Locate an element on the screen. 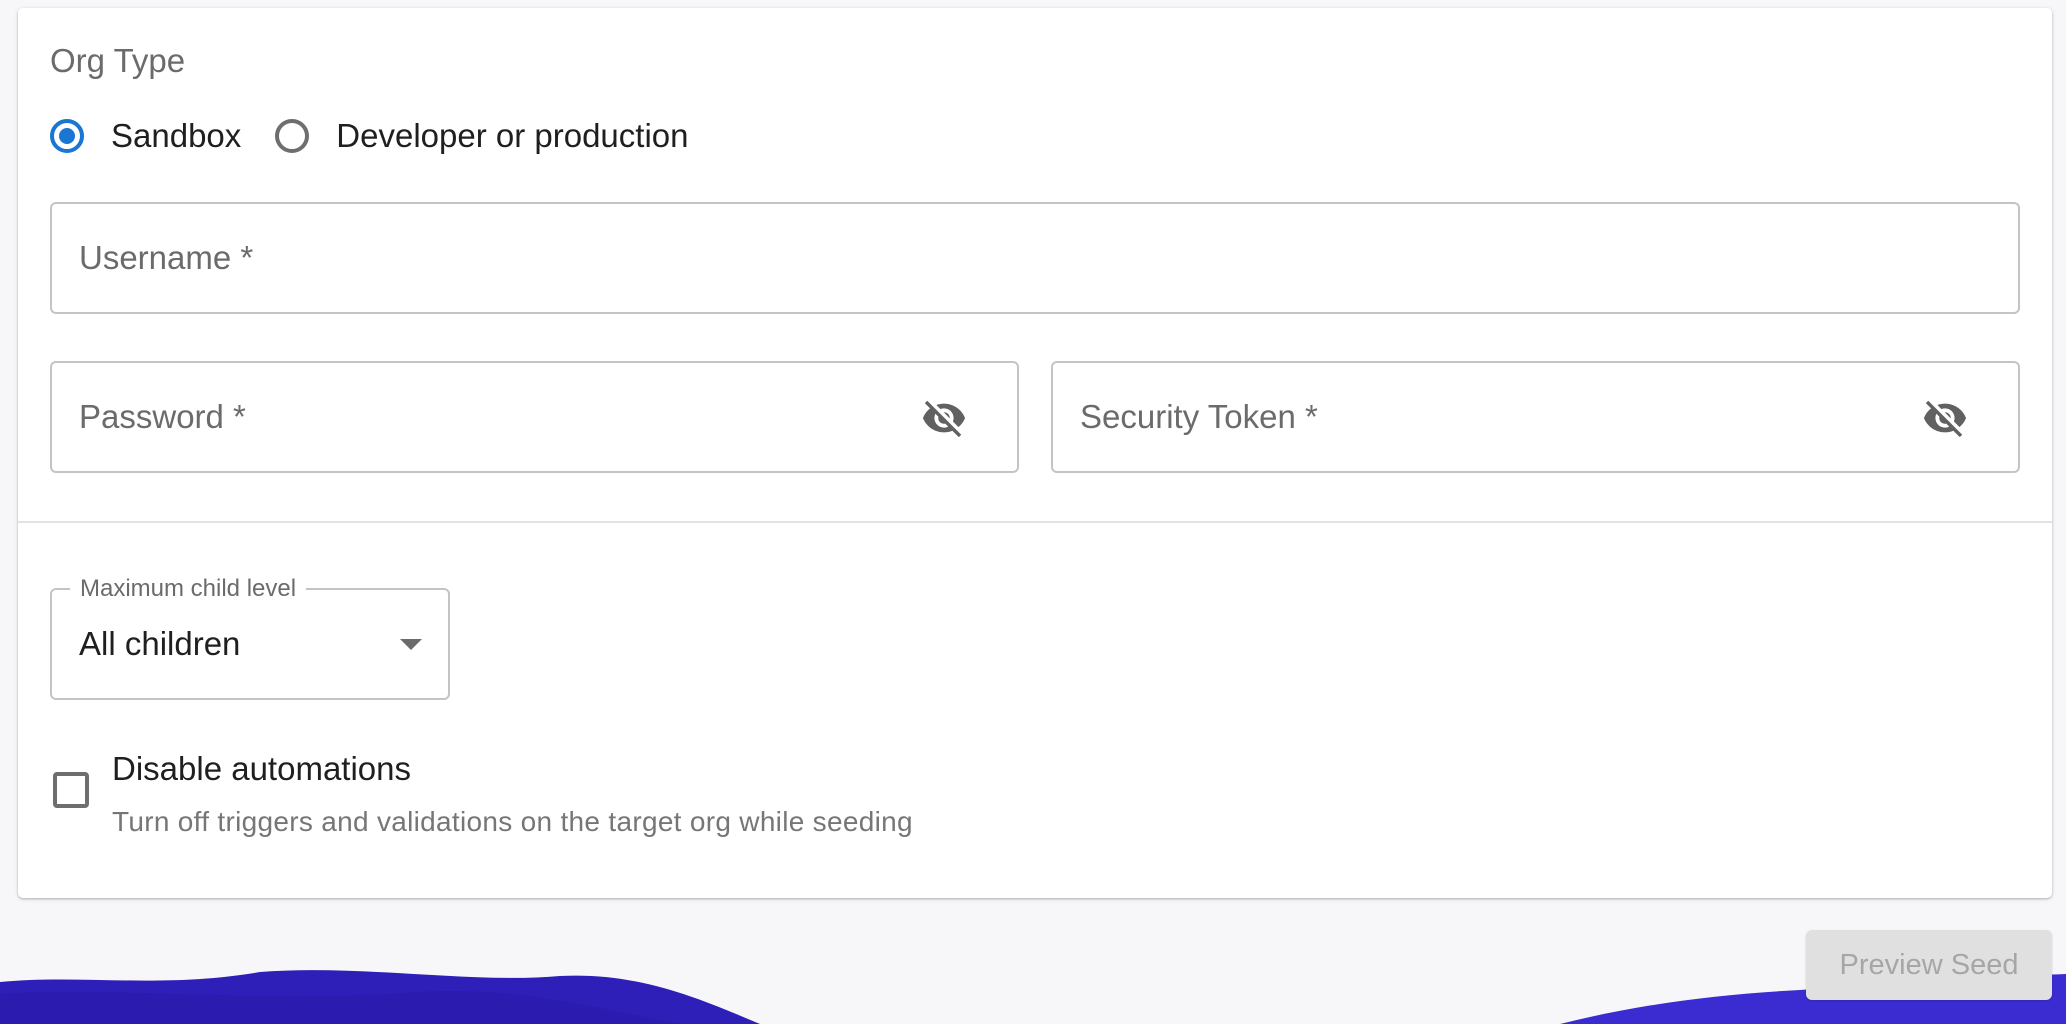  disable-automations-label: Disable automations is located at coordinates (261, 768).